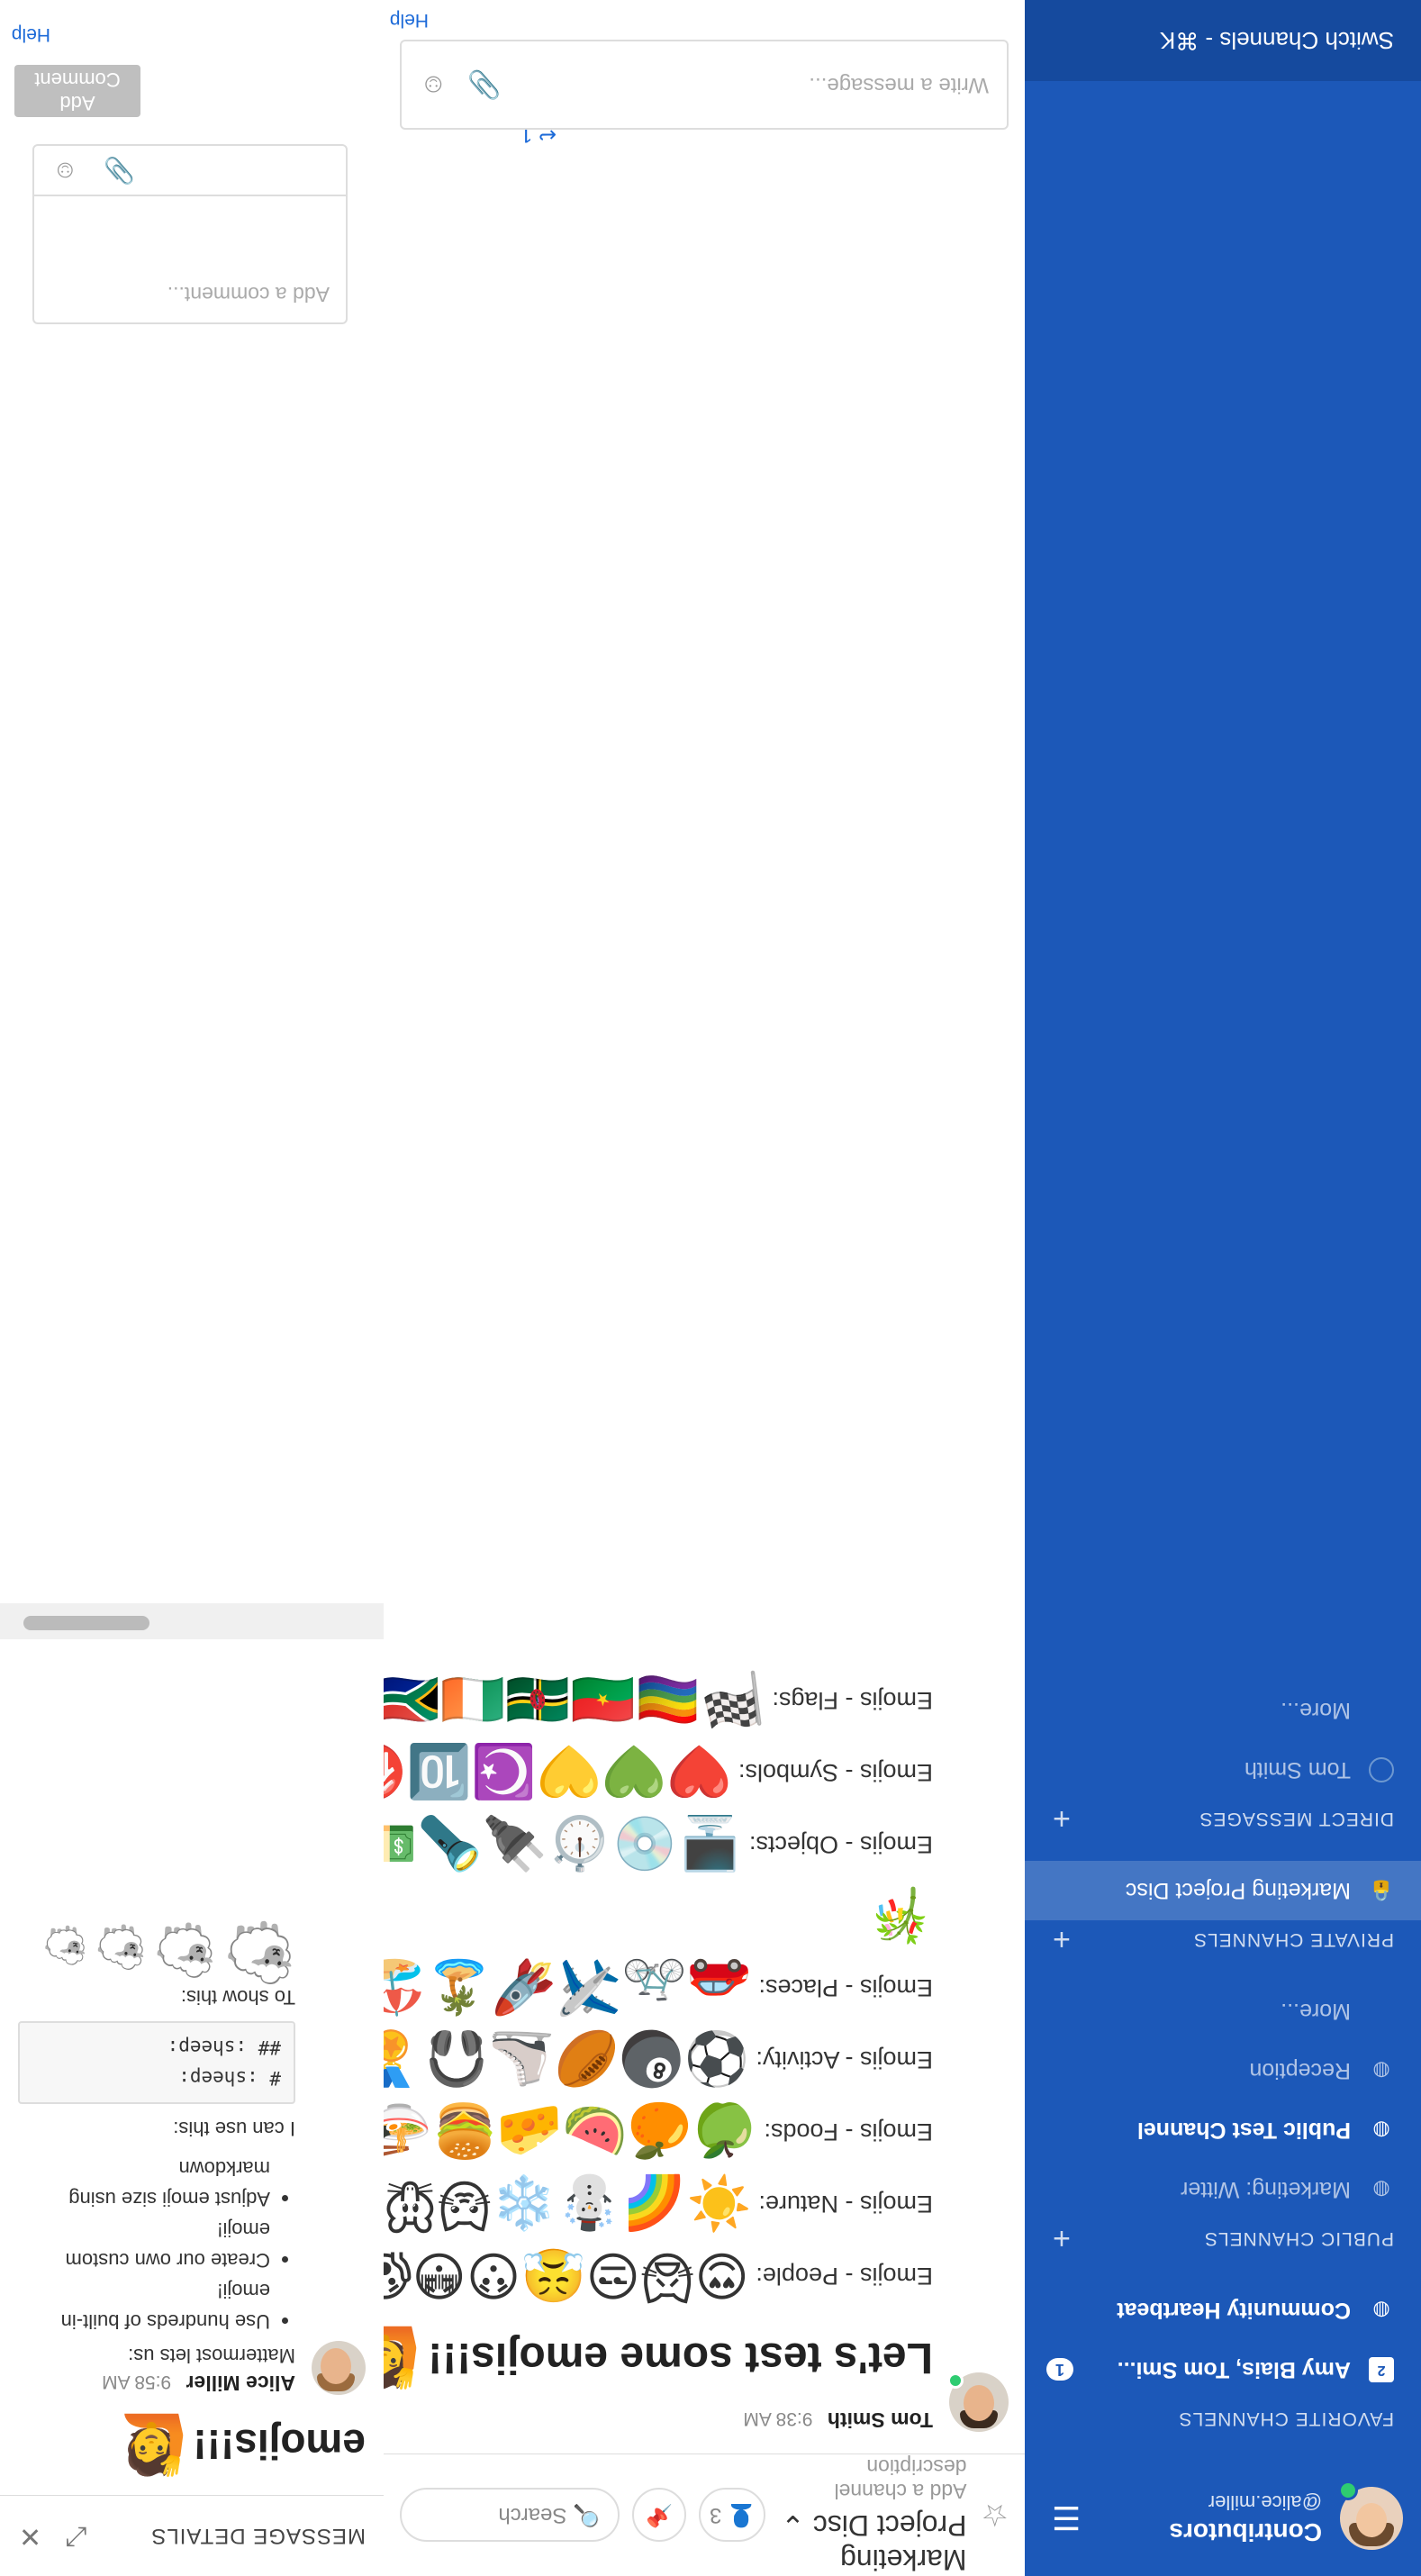  I want to click on rhs-header: MESSAGE DETAILS ⤢ ✕, so click(192, 2535).